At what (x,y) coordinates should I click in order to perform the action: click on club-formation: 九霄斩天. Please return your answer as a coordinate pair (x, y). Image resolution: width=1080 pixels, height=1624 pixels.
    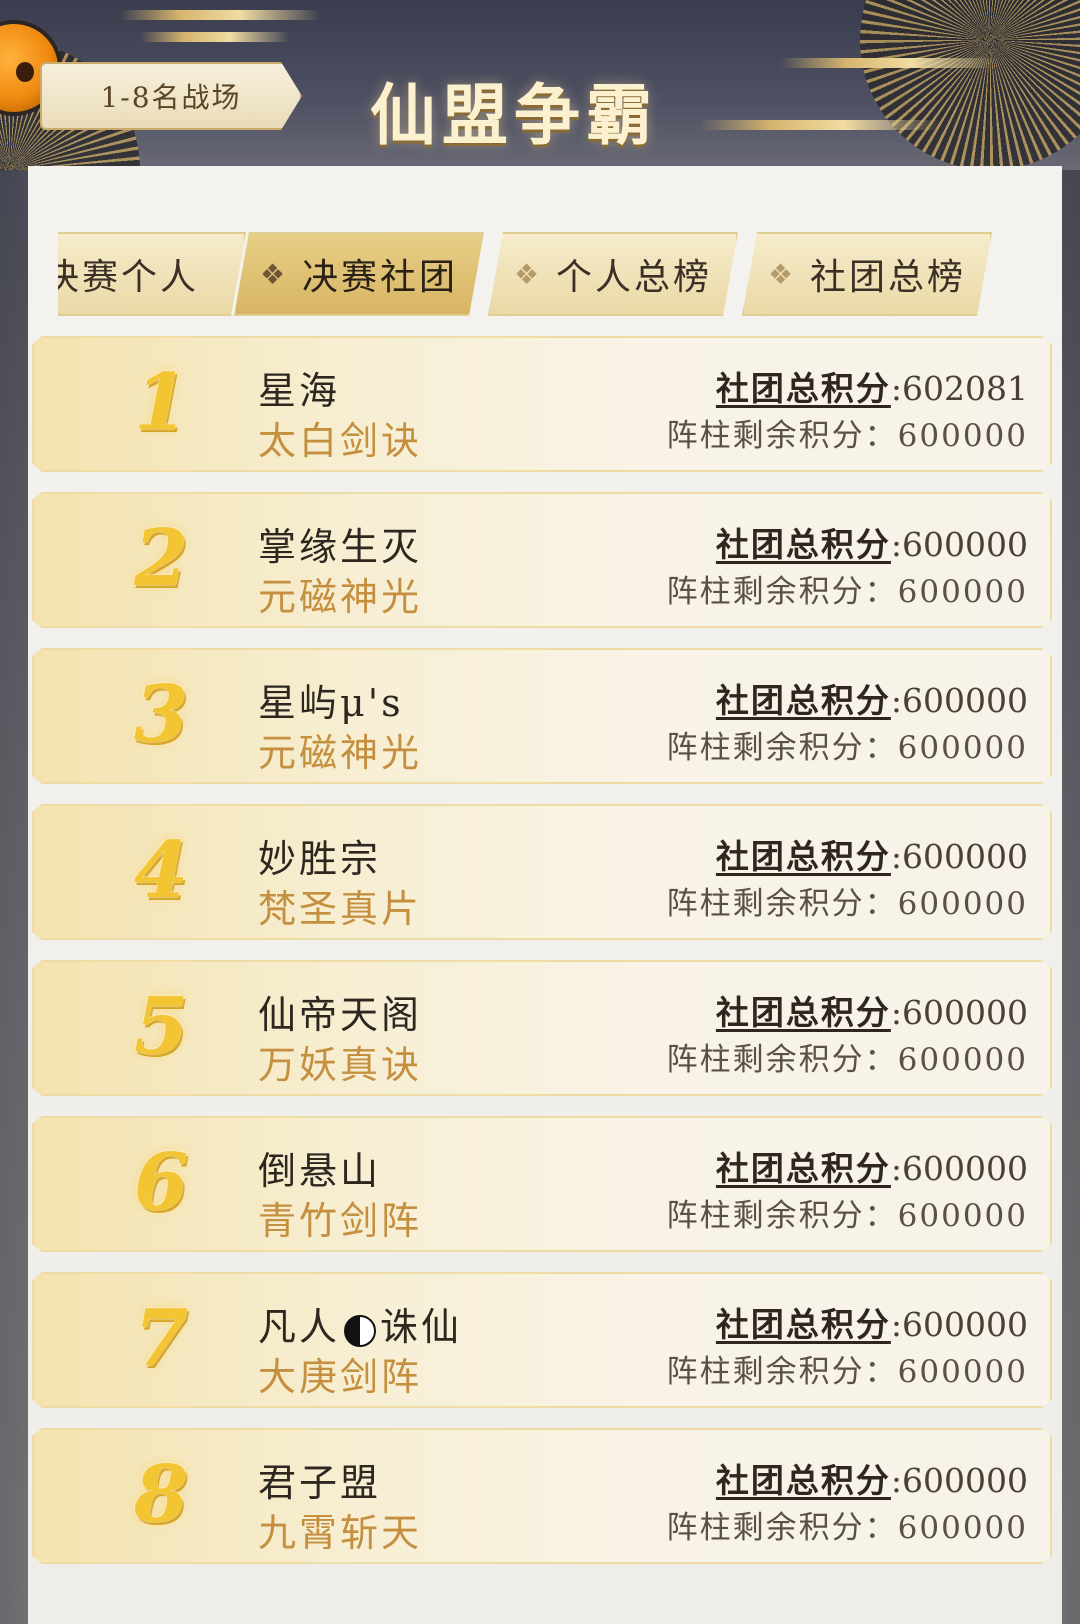
    Looking at the image, I should click on (340, 1533).